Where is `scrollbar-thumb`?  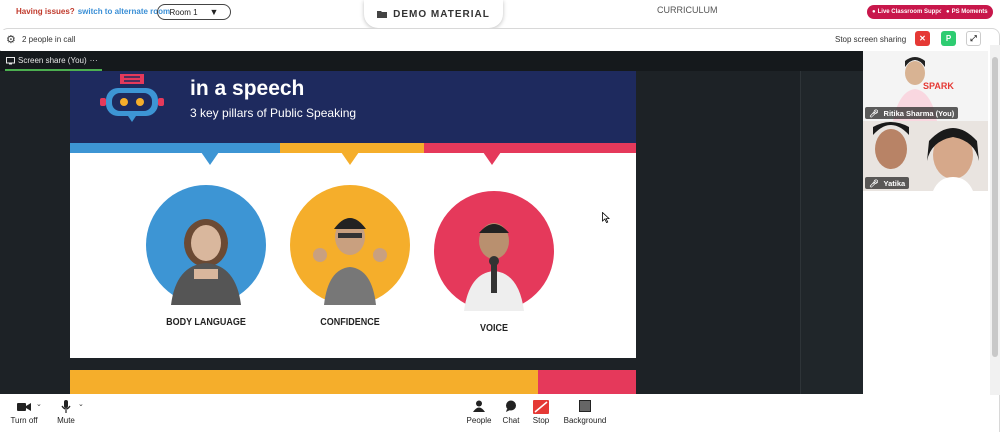 scrollbar-thumb is located at coordinates (995, 207).